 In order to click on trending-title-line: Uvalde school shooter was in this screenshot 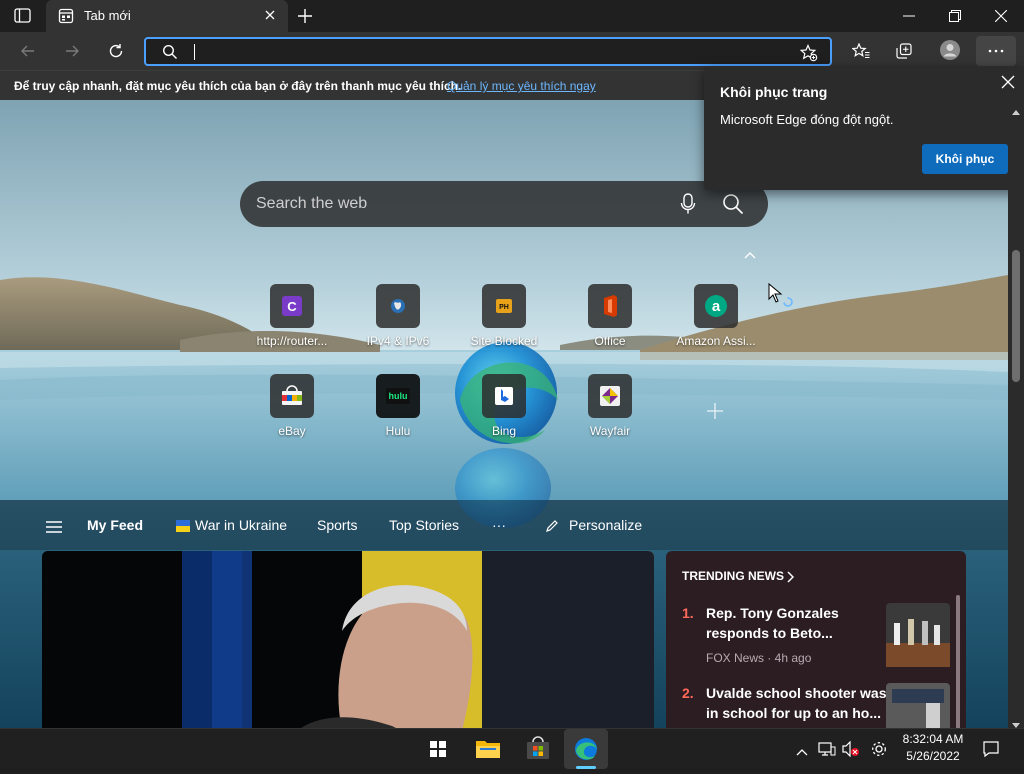, I will do `click(796, 693)`.